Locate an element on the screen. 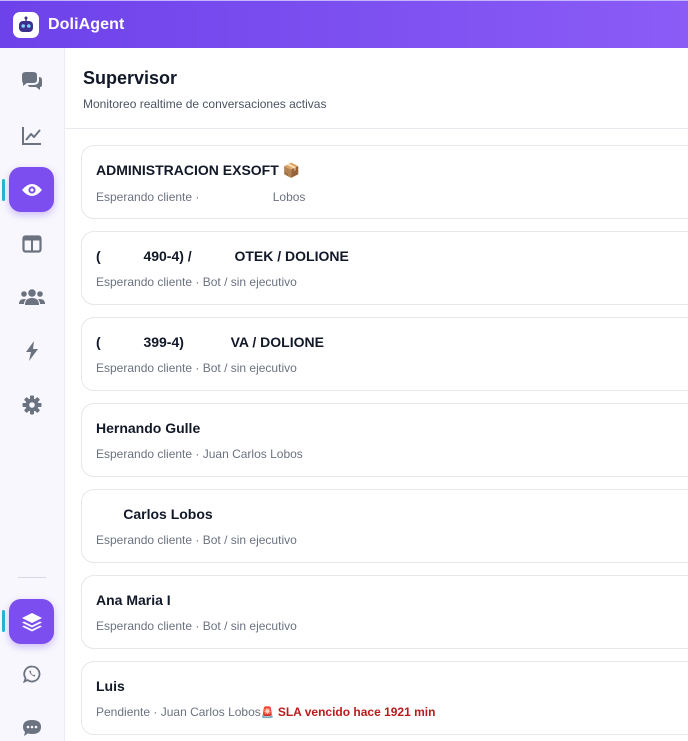 The image size is (688, 741). whatsapp-icon is located at coordinates (31, 674).